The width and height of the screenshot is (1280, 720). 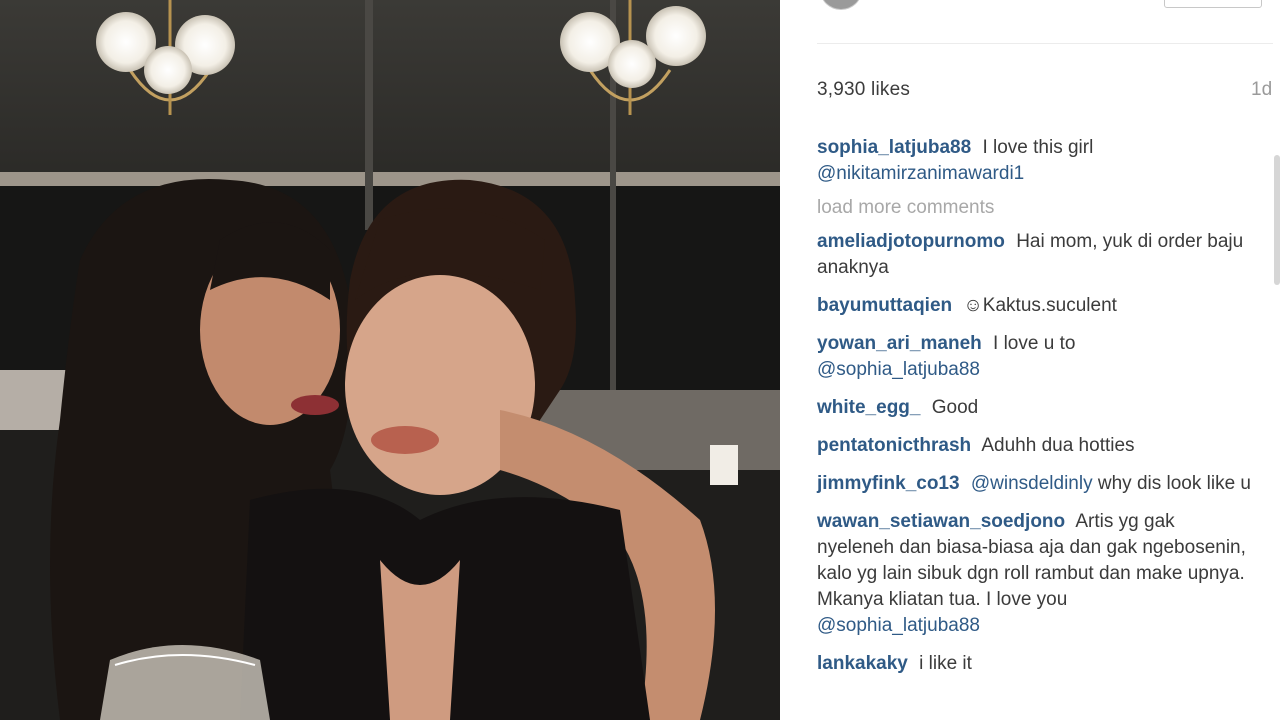 What do you see at coordinates (911, 241) in the screenshot?
I see `comment-username: ameliadjotopurnomo` at bounding box center [911, 241].